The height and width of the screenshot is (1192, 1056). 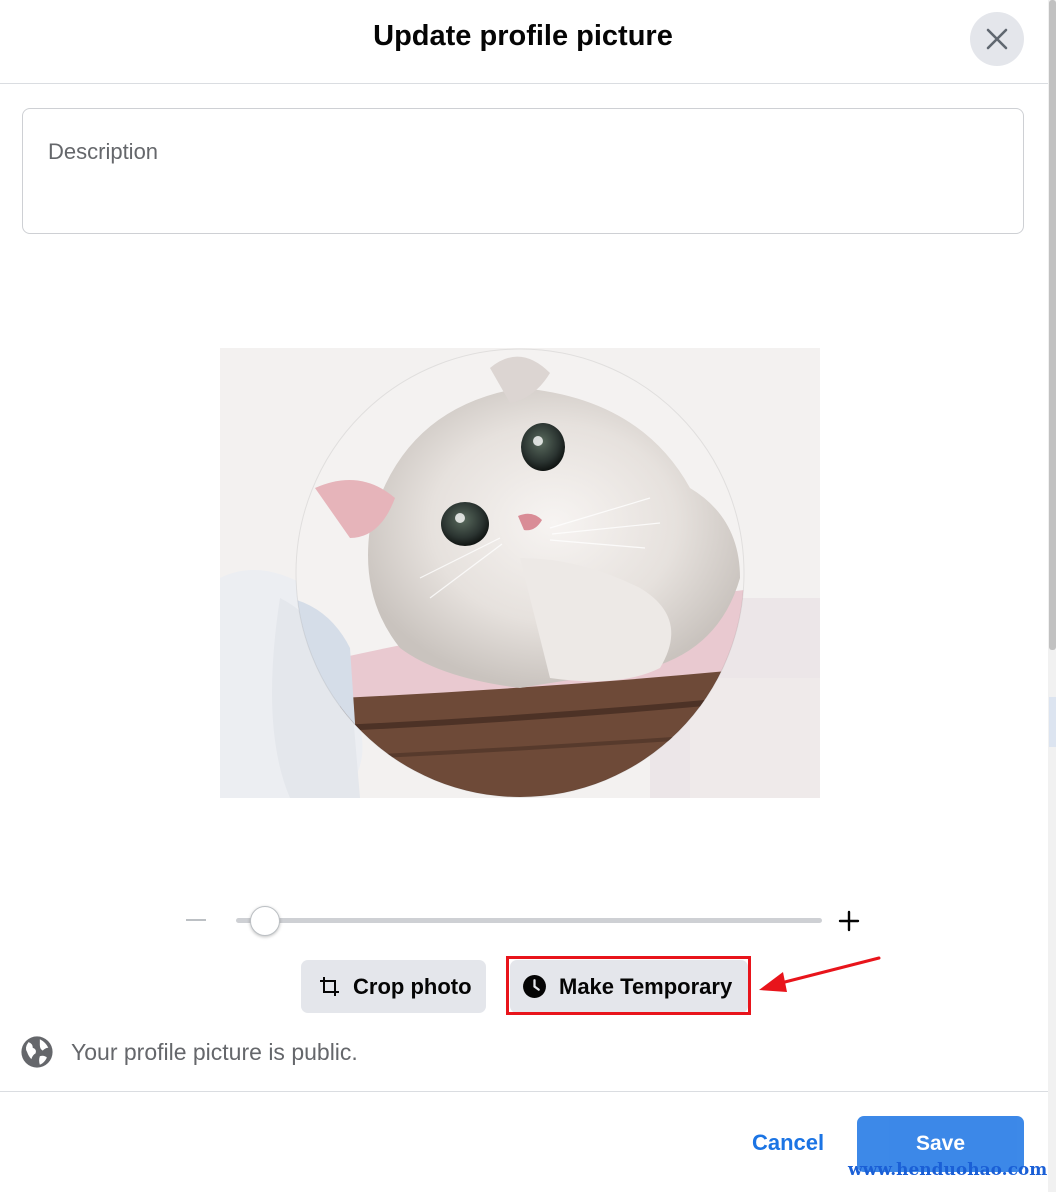 I want to click on watermark: www.henduohao.com, so click(x=948, y=1170).